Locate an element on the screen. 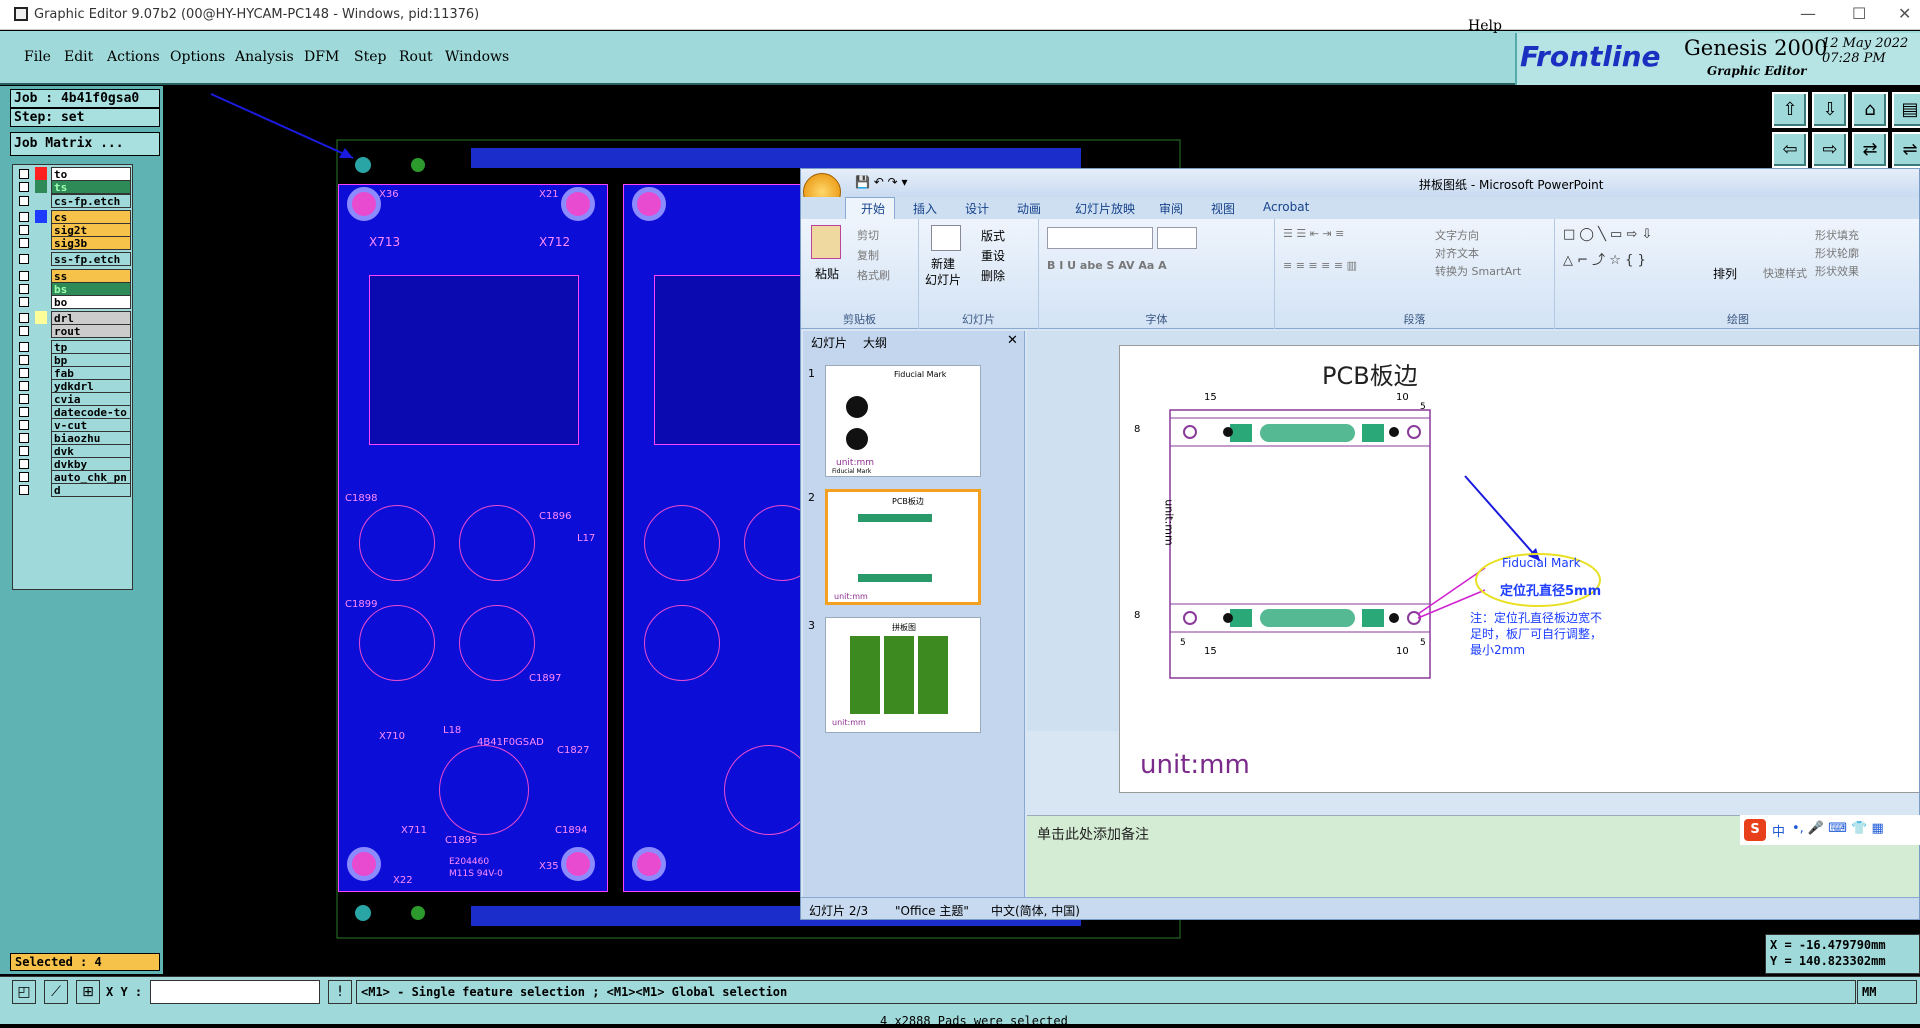  ime-toolbar: S 中 •, 🎤 ⌨ 👕 ▦ is located at coordinates (1830, 830).